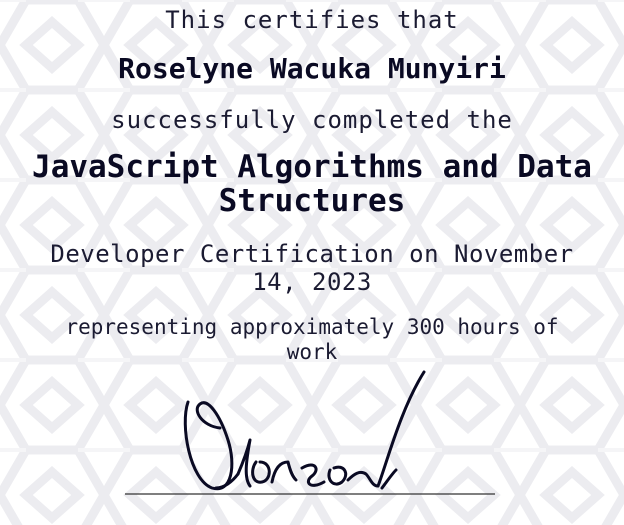 This screenshot has width=624, height=525. I want to click on certifies-text: This certifies that, so click(312, 20).